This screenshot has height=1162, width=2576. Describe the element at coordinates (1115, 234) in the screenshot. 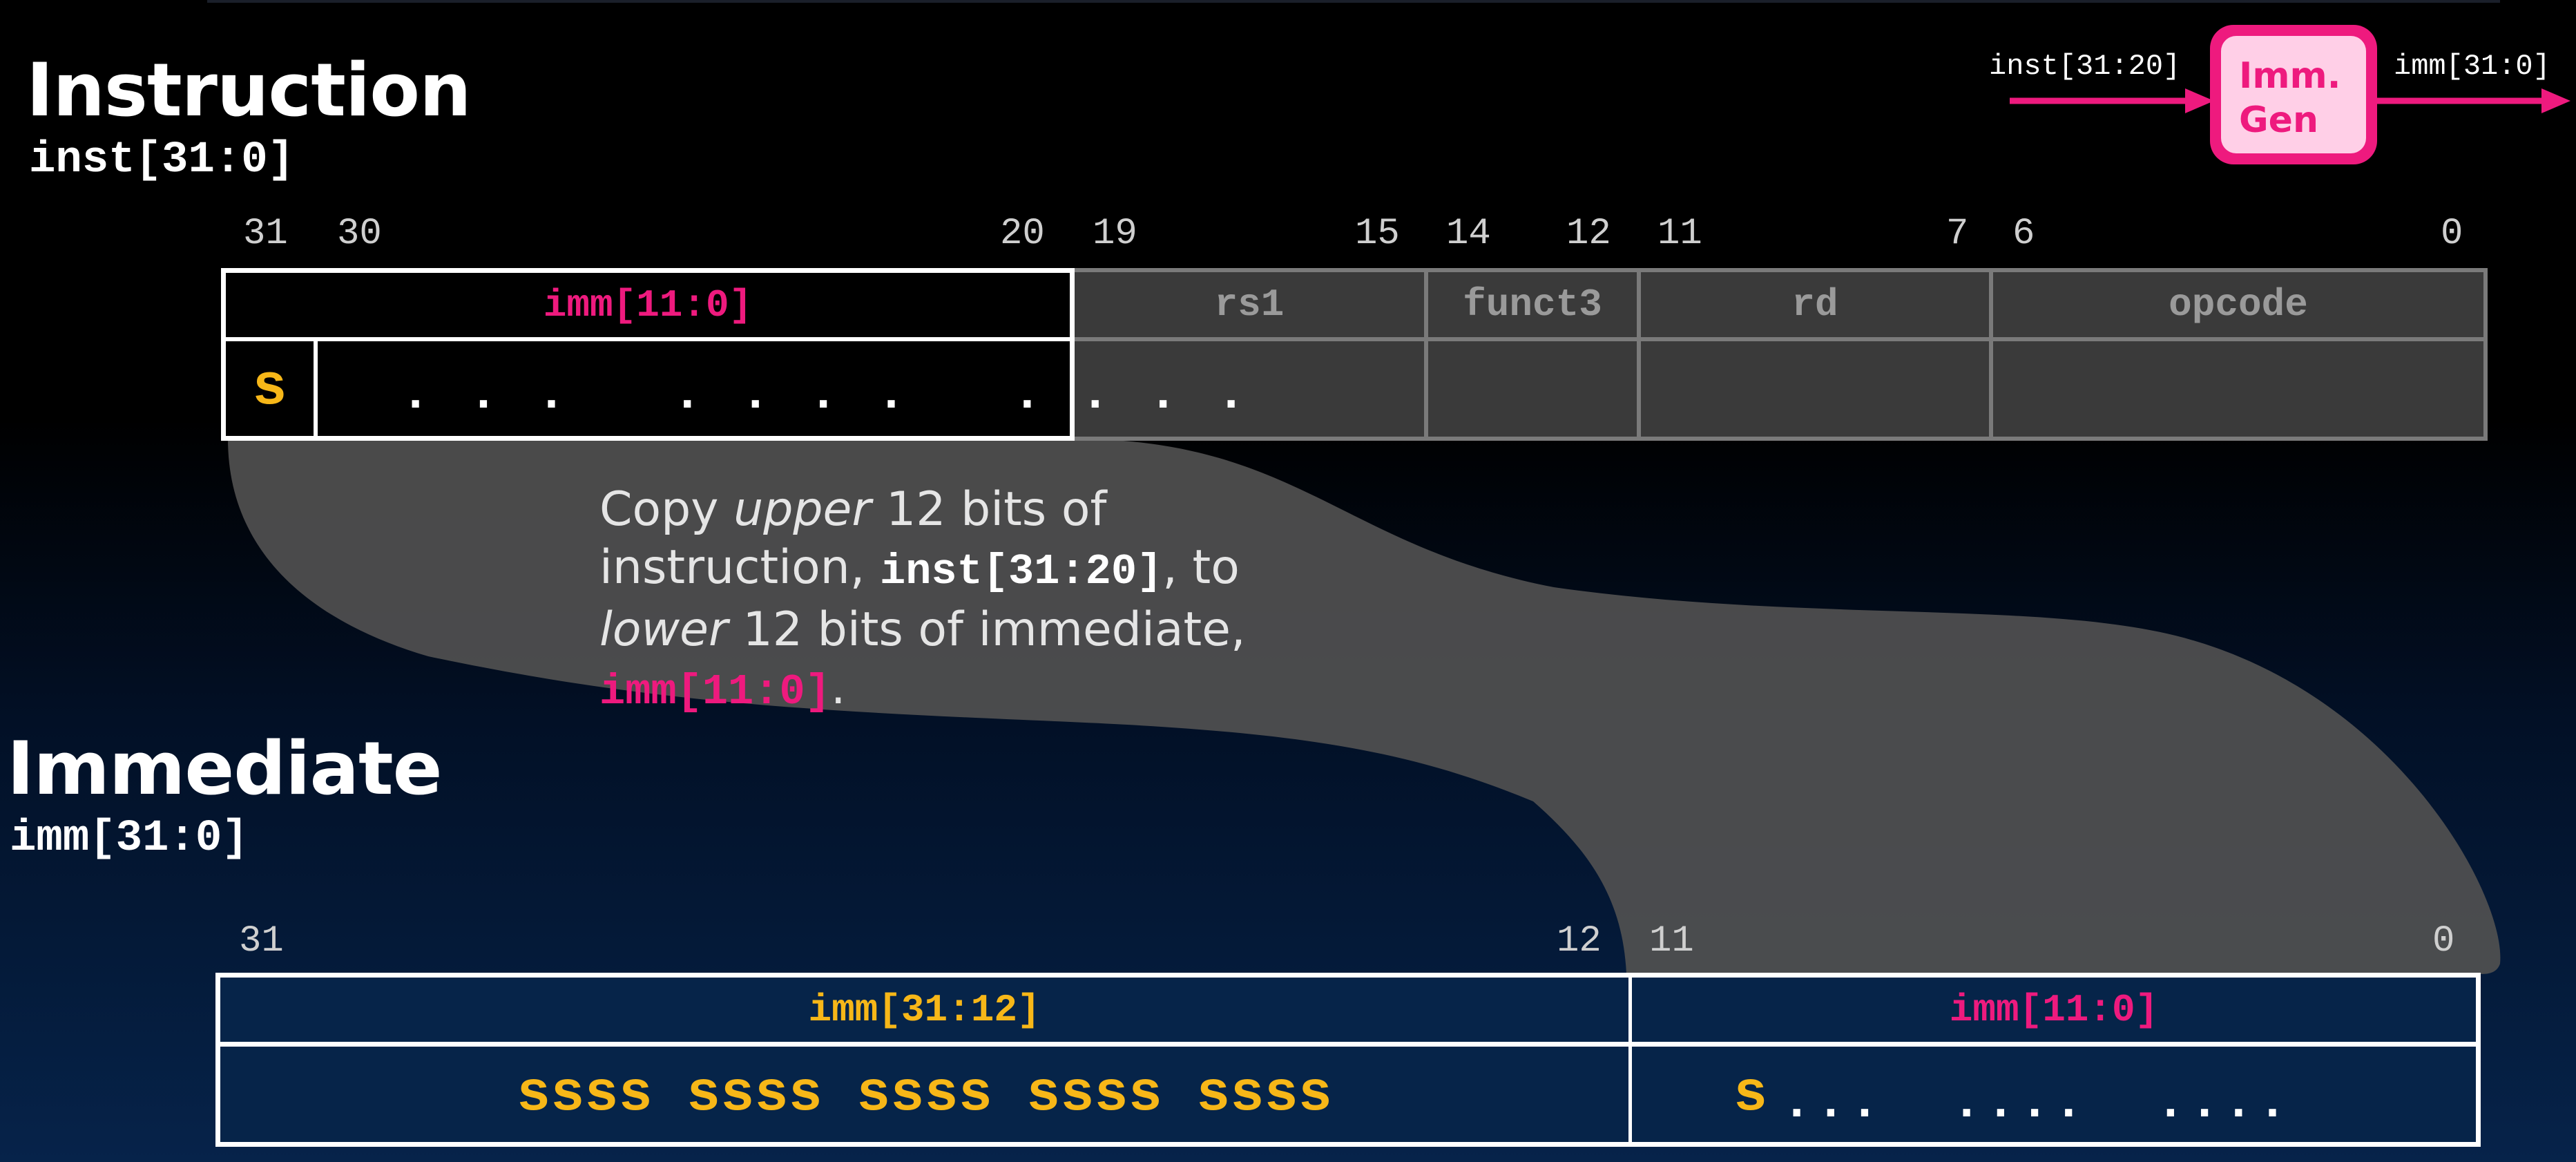

I see `inst-bit-19: 19` at that location.